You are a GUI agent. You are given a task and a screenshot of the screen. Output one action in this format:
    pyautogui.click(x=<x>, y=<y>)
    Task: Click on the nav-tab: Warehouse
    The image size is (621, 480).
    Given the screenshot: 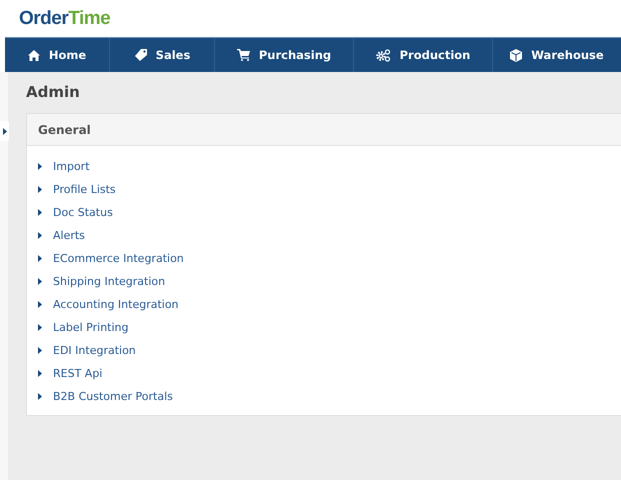 What is the action you would take?
    pyautogui.click(x=557, y=55)
    